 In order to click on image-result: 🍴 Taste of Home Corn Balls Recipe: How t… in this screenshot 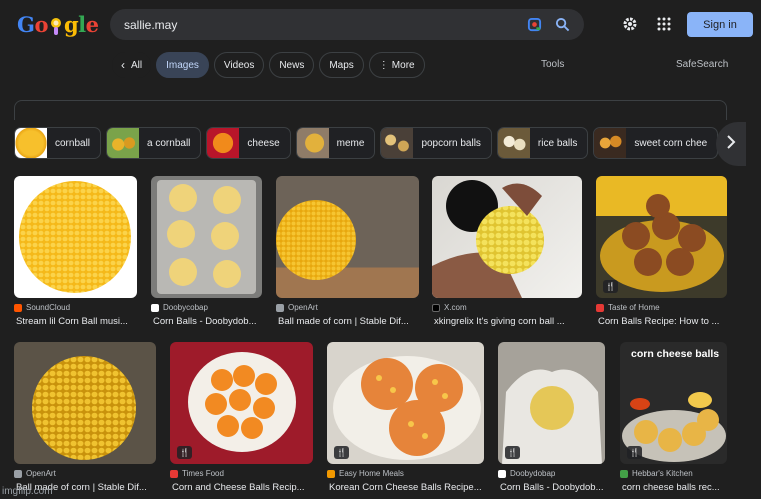, I will do `click(661, 253)`.